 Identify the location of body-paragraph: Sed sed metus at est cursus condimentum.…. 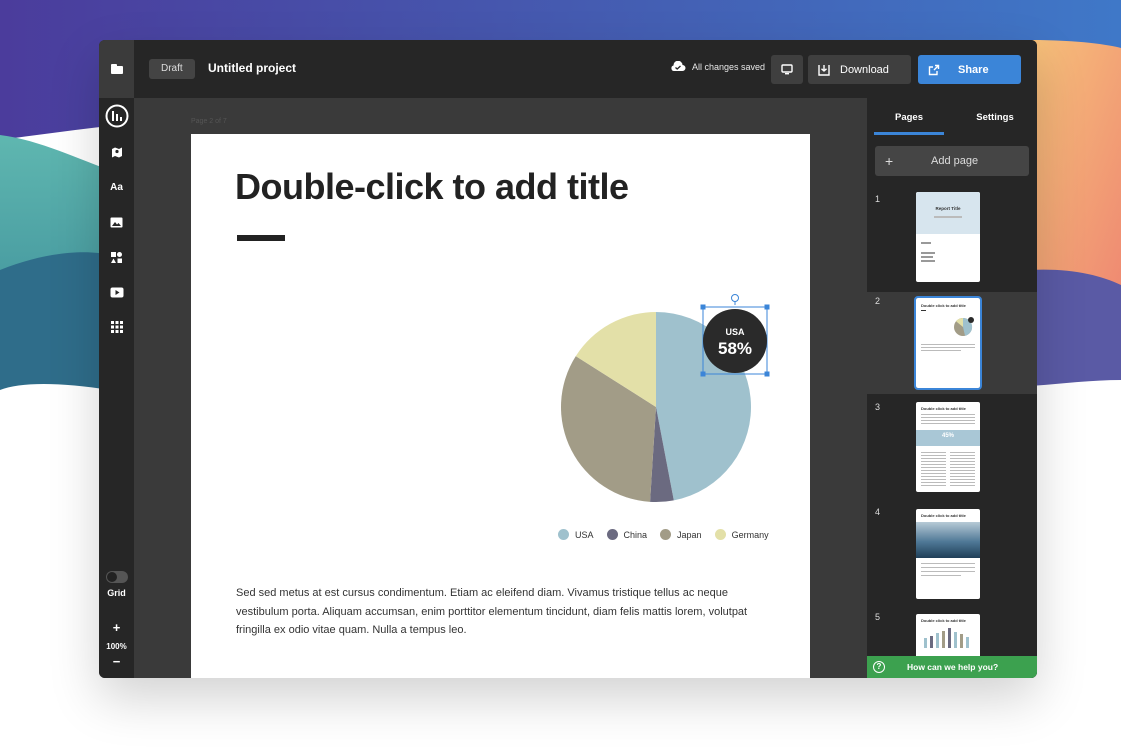
(501, 612).